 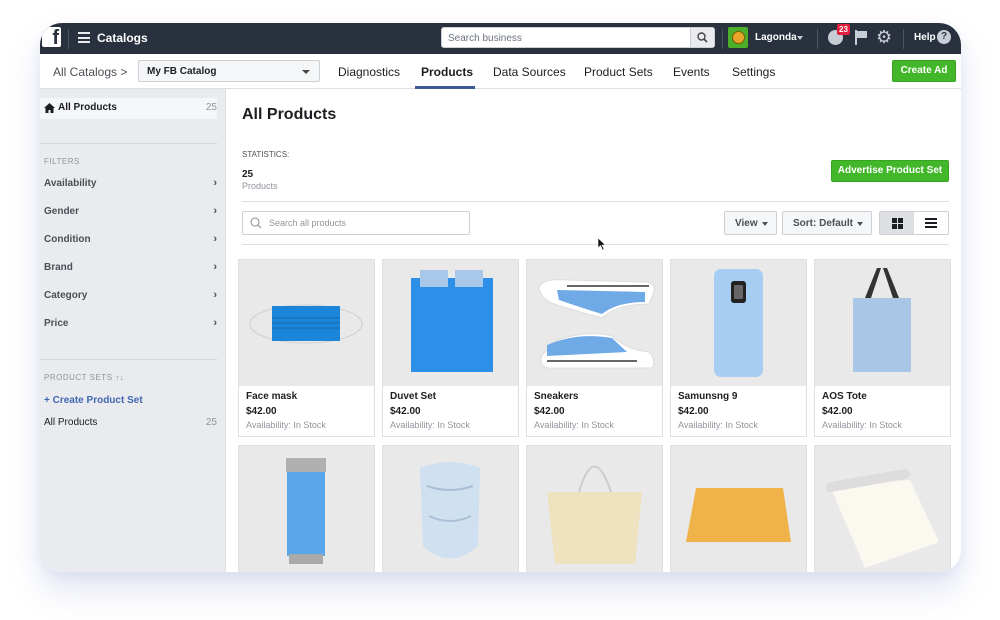 I want to click on help-icon: ?, so click(x=944, y=37).